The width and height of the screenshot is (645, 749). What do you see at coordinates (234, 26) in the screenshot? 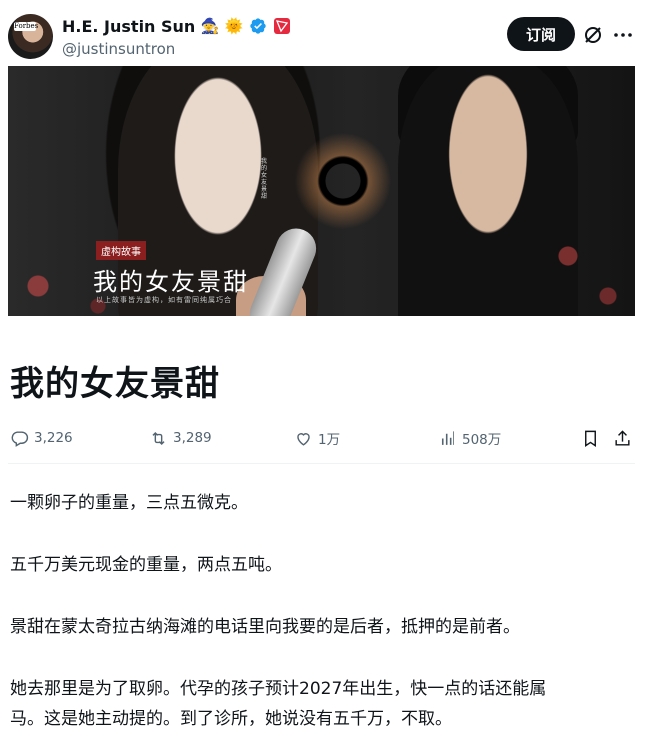
I see `sun-emoji-icon: 🌞` at bounding box center [234, 26].